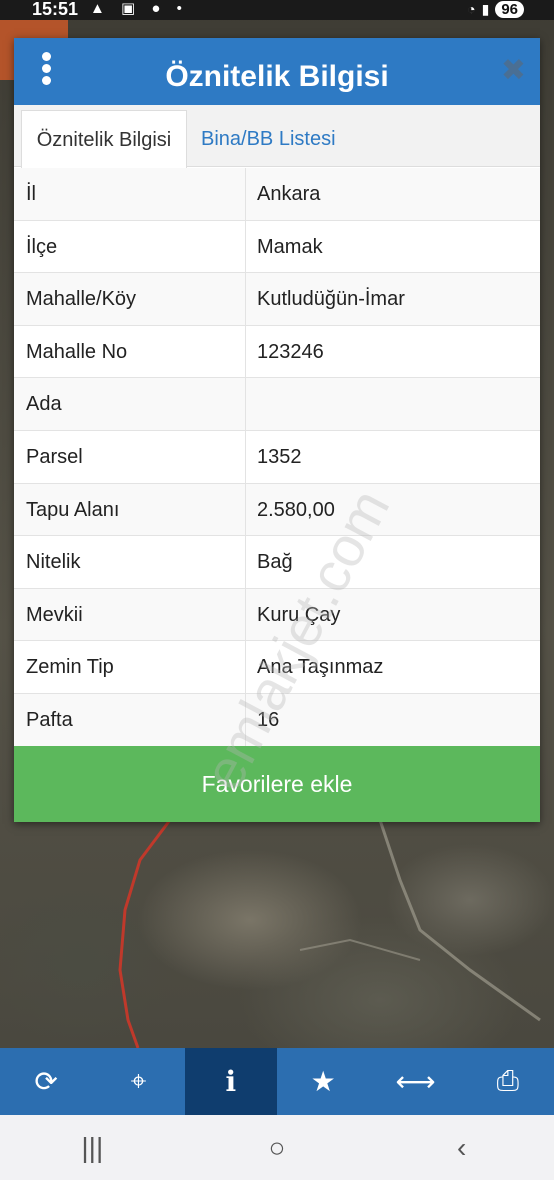 Image resolution: width=554 pixels, height=1180 pixels. I want to click on signal-icon: ▮, so click(485, 9).